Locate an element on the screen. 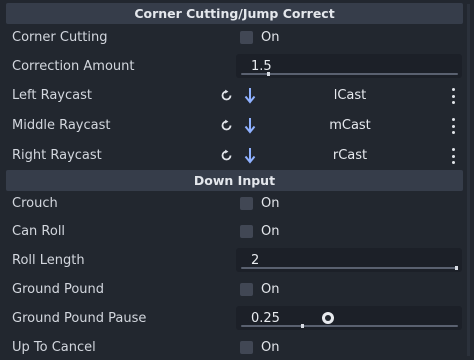 The width and height of the screenshot is (474, 360). section-header-down-input: Down Input is located at coordinates (234, 180).